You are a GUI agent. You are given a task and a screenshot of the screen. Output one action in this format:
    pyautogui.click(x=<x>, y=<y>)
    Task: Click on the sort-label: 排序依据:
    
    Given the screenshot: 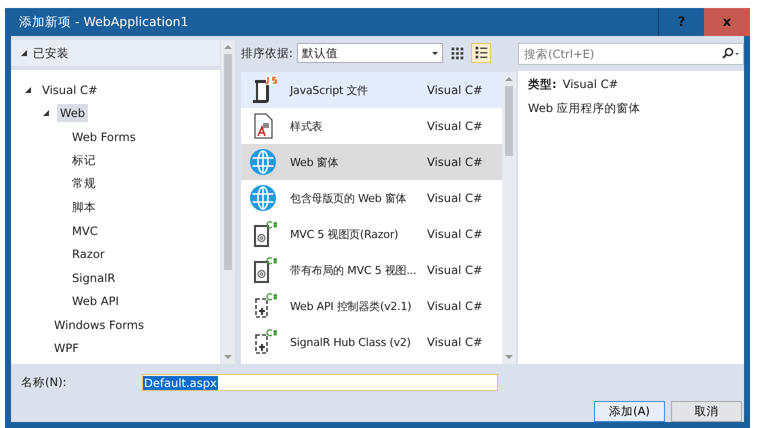 What is the action you would take?
    pyautogui.click(x=267, y=53)
    